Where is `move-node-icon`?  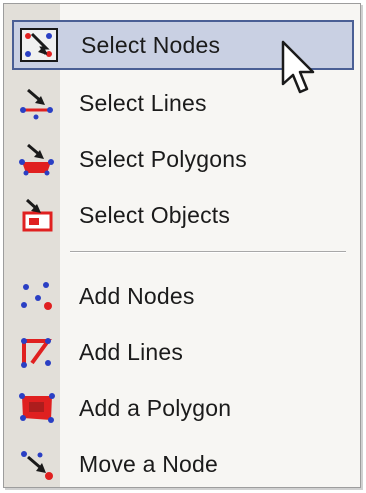
move-node-icon is located at coordinates (37, 464).